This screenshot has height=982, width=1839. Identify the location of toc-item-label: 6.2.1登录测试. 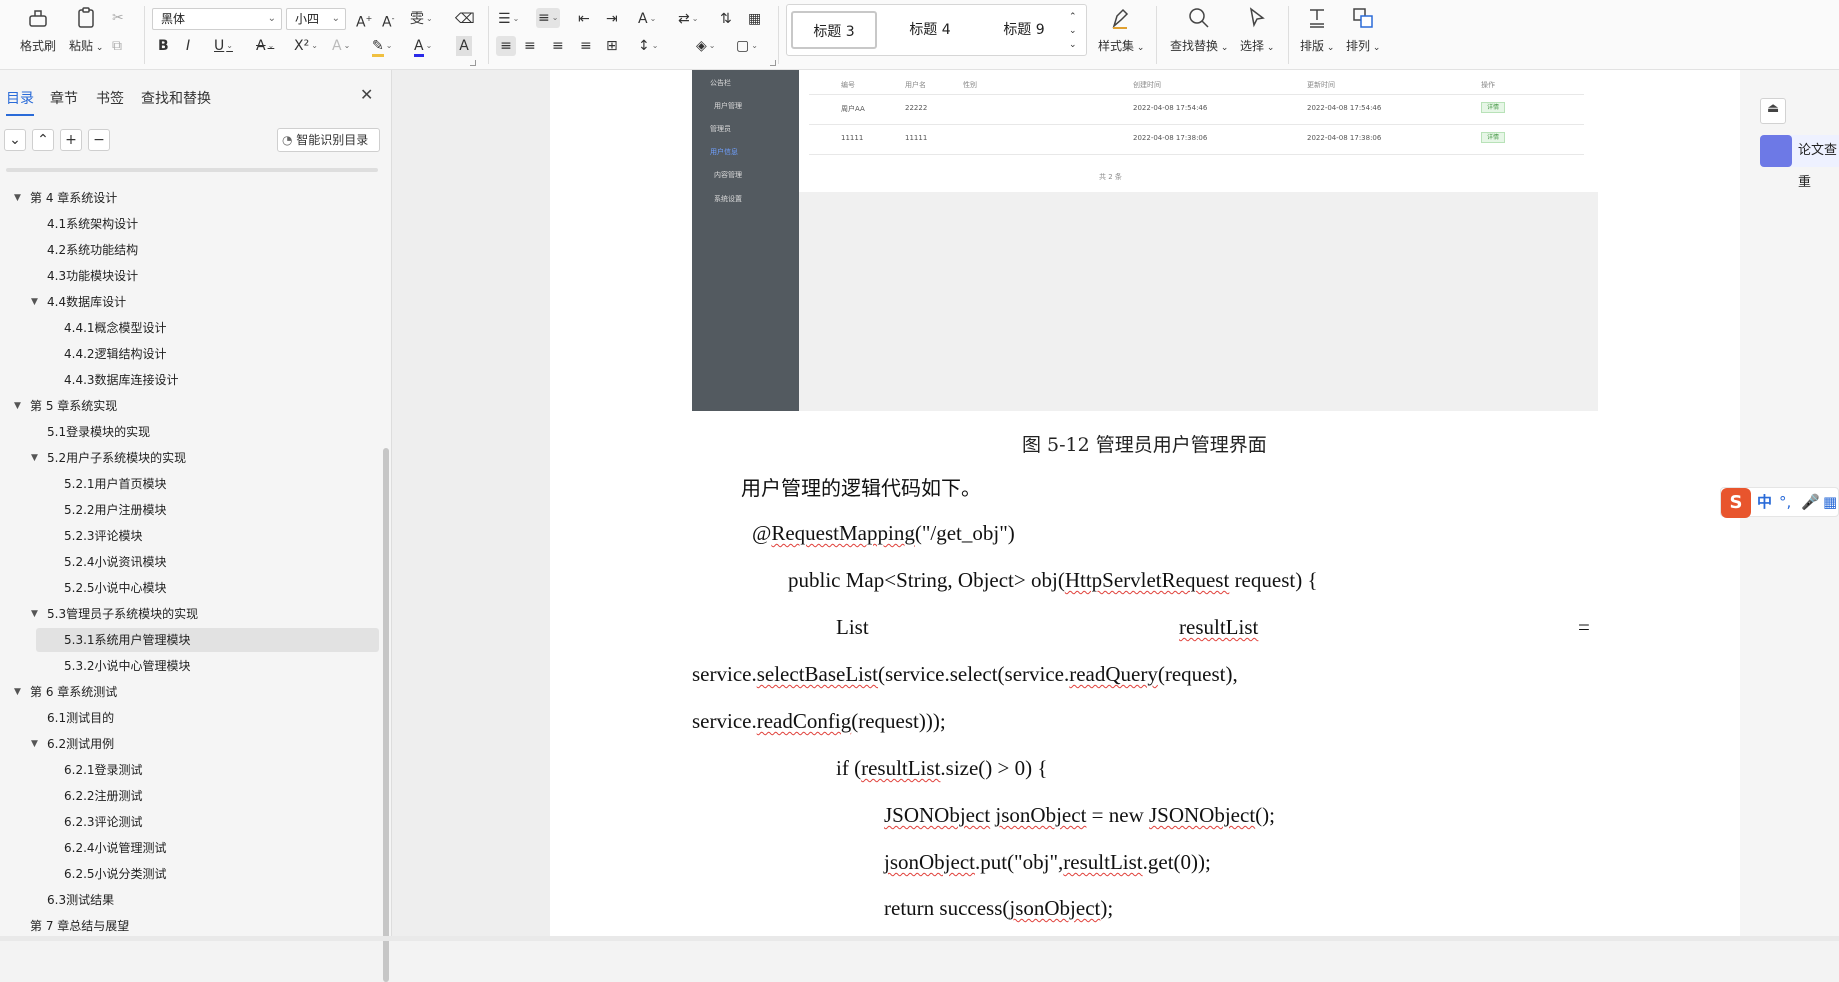
(103, 770).